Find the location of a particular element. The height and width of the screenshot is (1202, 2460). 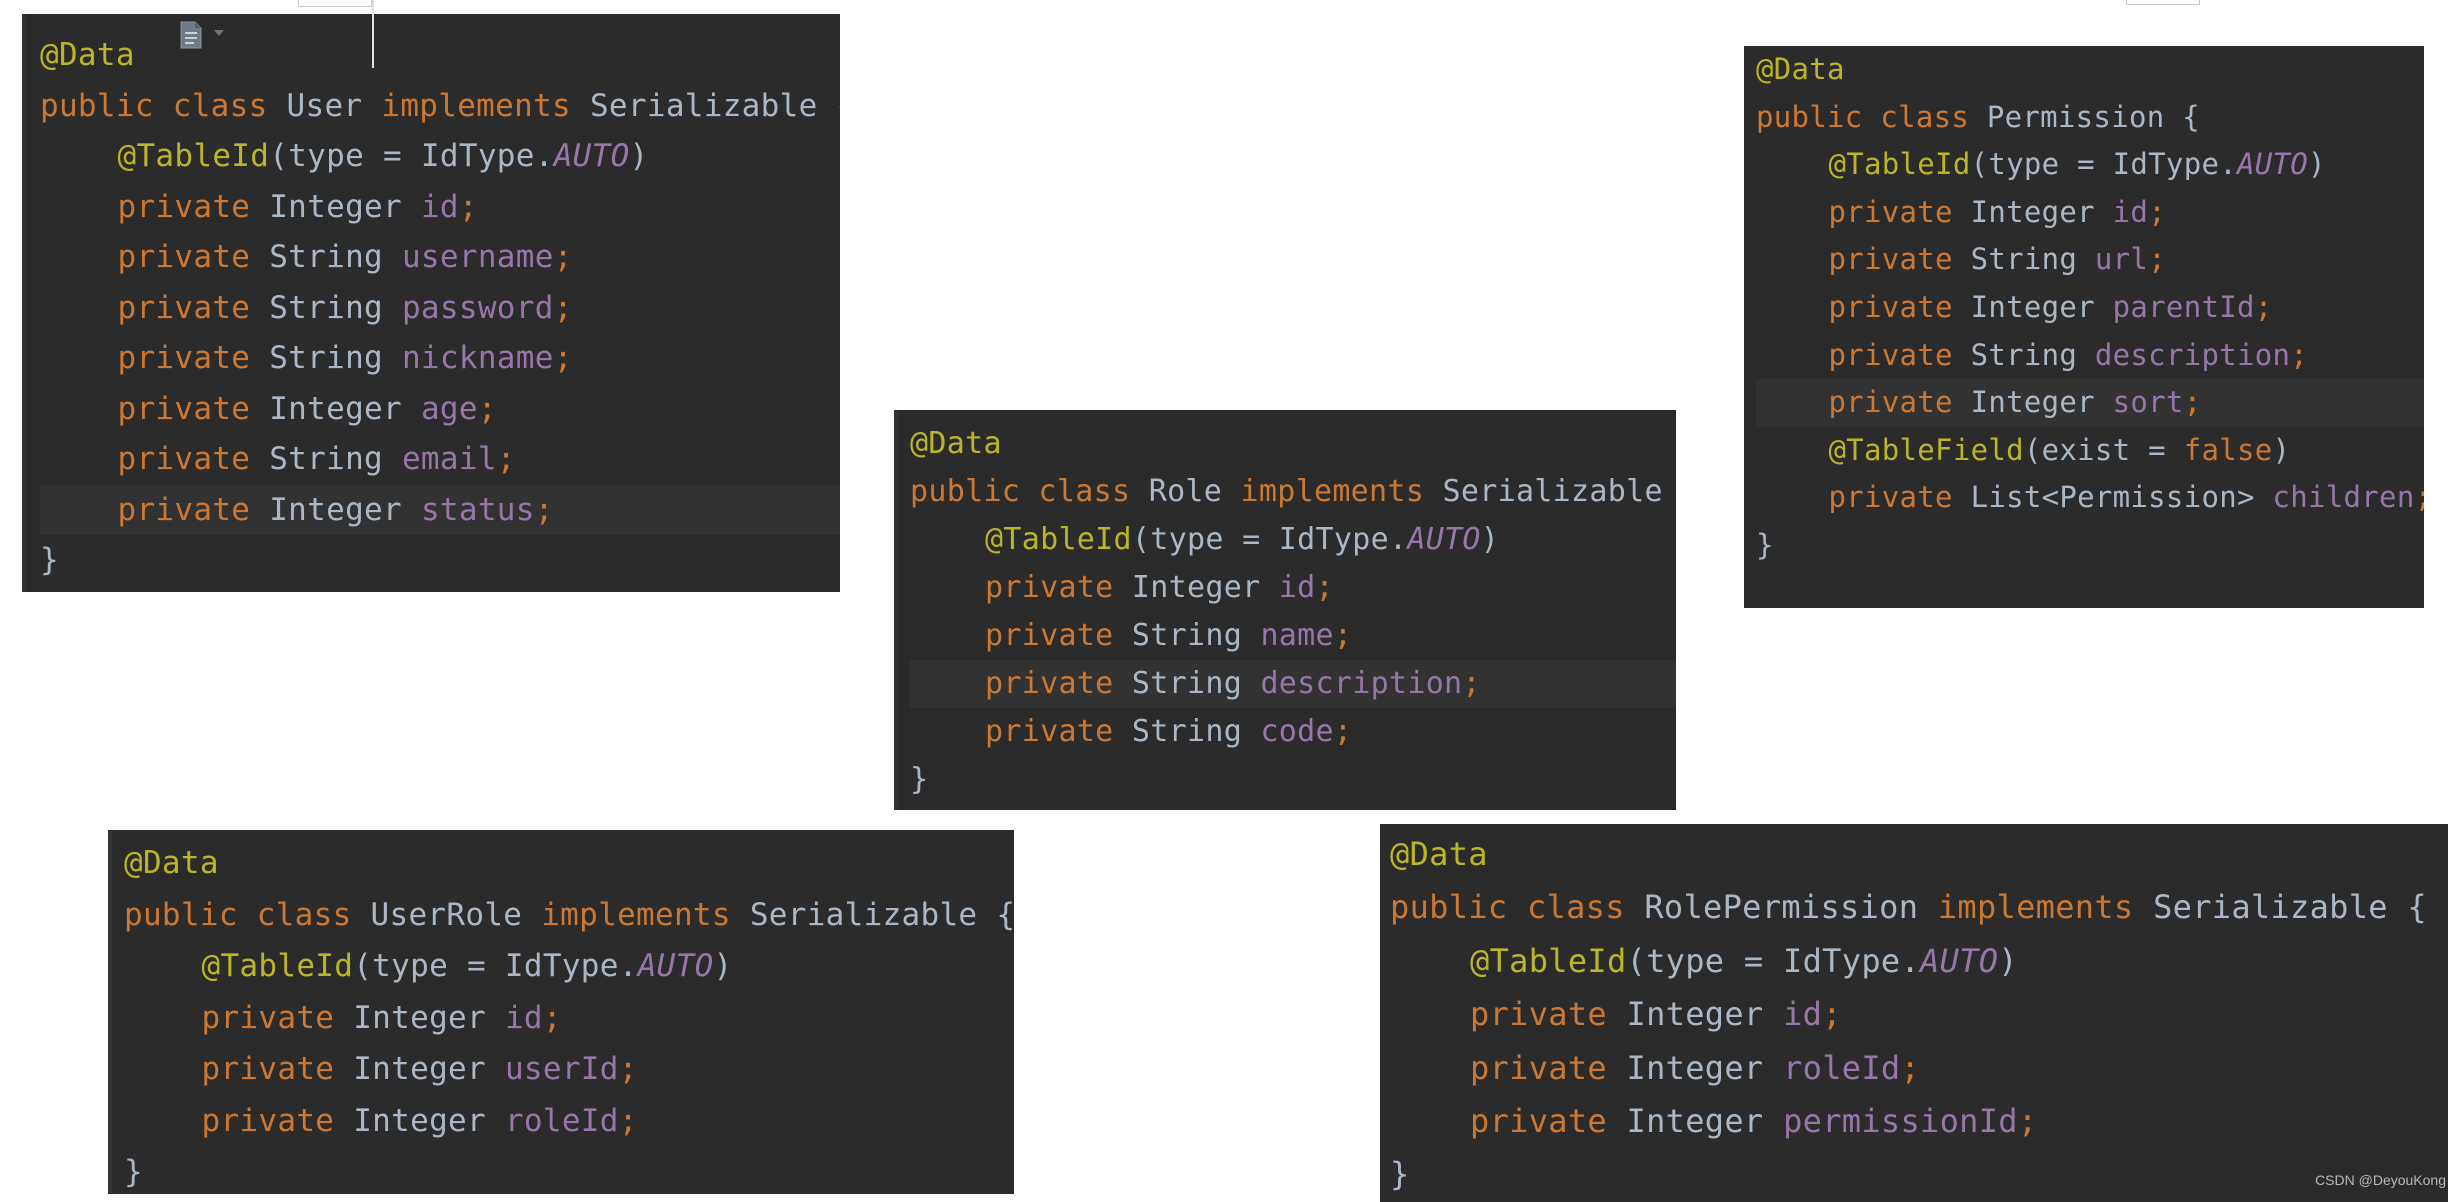

code-line: @TableField(exist = false) is located at coordinates (2090, 451).